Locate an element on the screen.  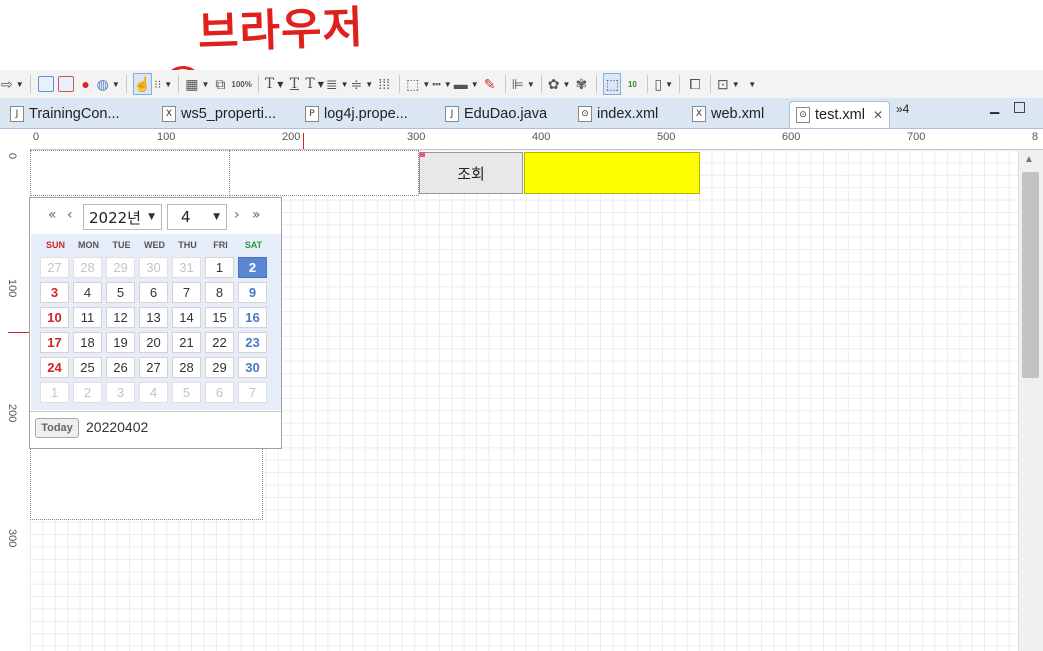
align-center-icon: ≑ is located at coordinates (362, 84).